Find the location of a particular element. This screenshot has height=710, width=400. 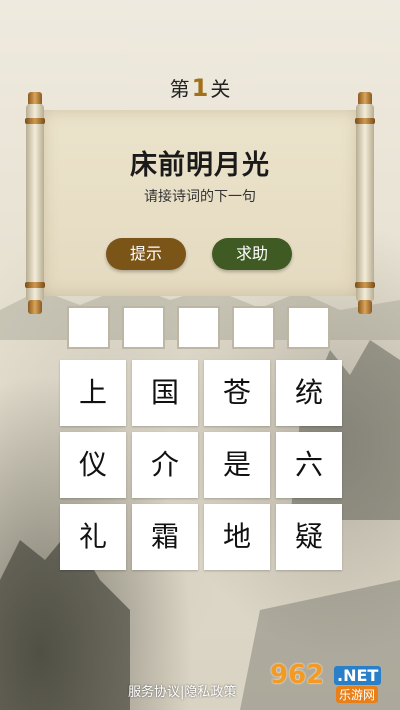

watermark-number: 962 is located at coordinates (297, 675).